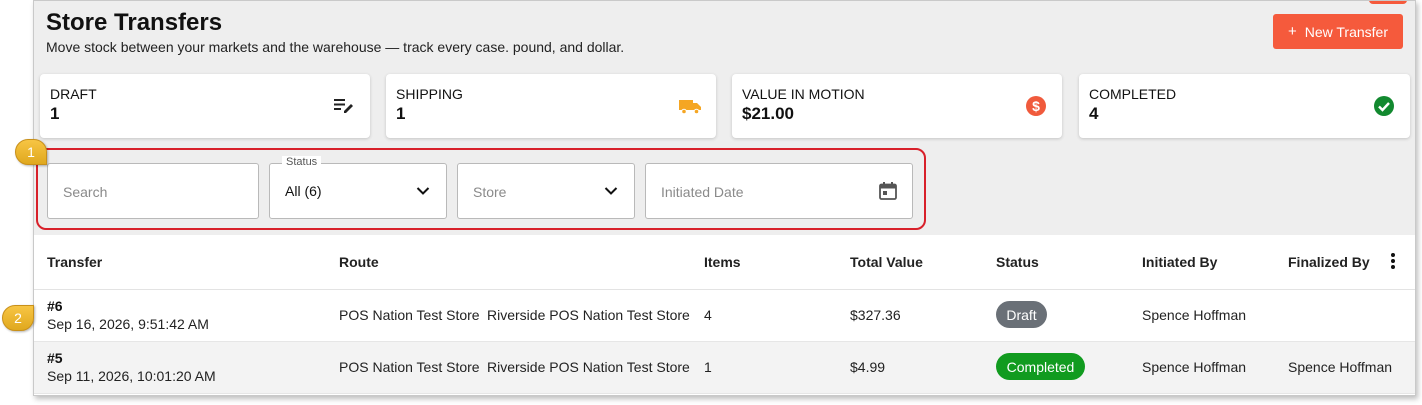  What do you see at coordinates (768, 113) in the screenshot?
I see `stat-value: $21.00` at bounding box center [768, 113].